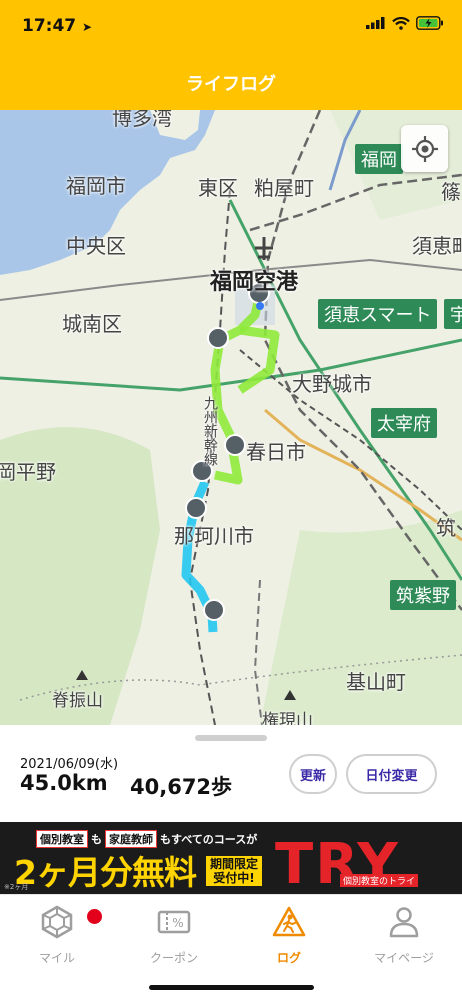 The image size is (462, 1000). I want to click on app-header: 17:47 ➤ ライフログ, so click(231, 55).